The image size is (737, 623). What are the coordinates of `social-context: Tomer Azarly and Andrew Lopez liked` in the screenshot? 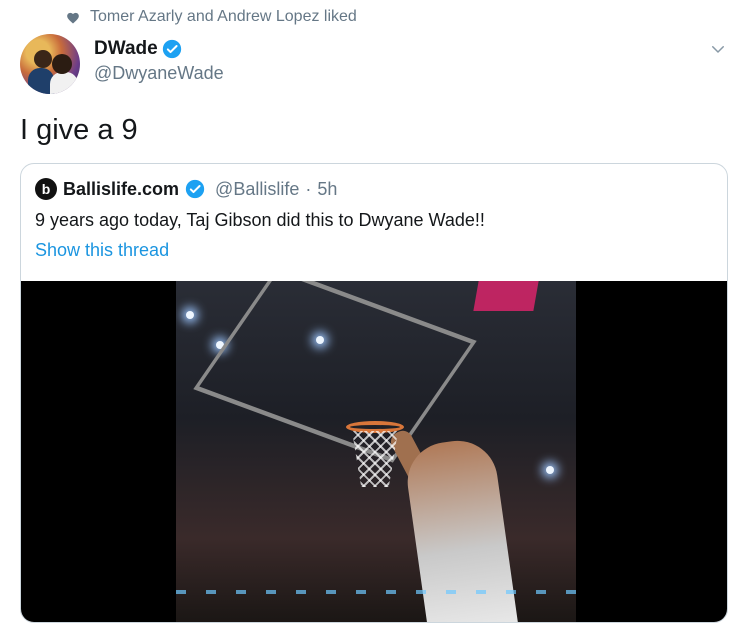 It's located at (211, 17).